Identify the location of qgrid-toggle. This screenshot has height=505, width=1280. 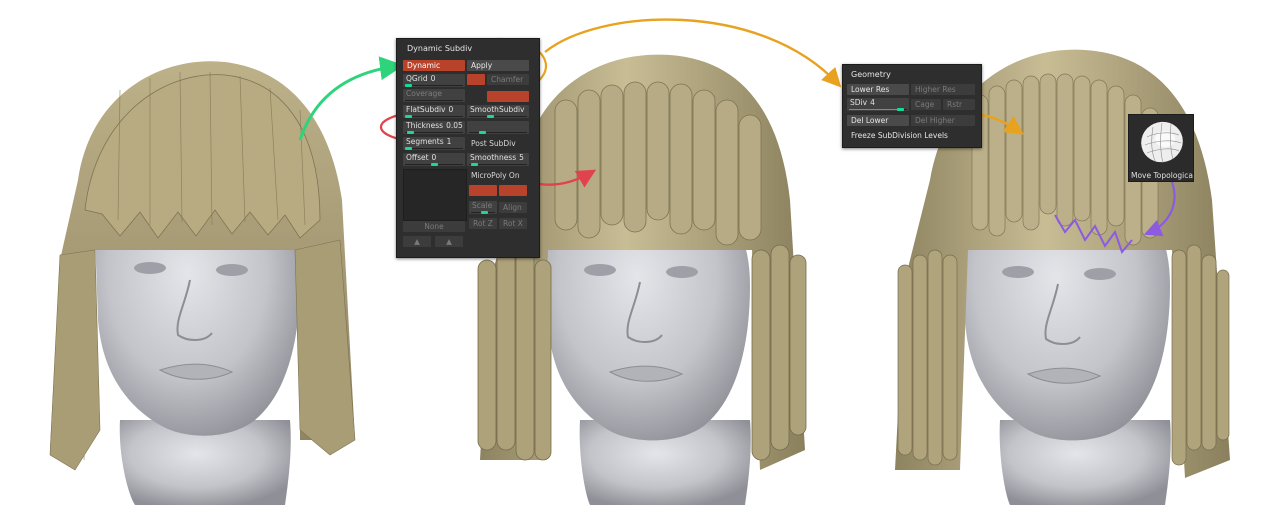
(476, 79).